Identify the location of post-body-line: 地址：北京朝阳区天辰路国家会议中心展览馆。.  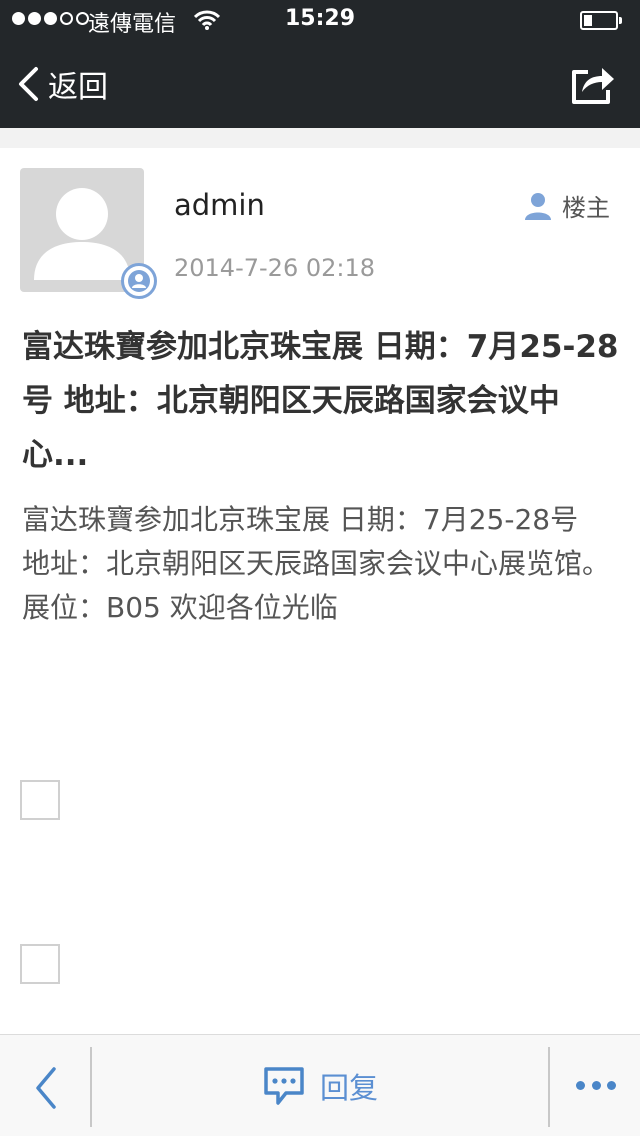
(316, 563).